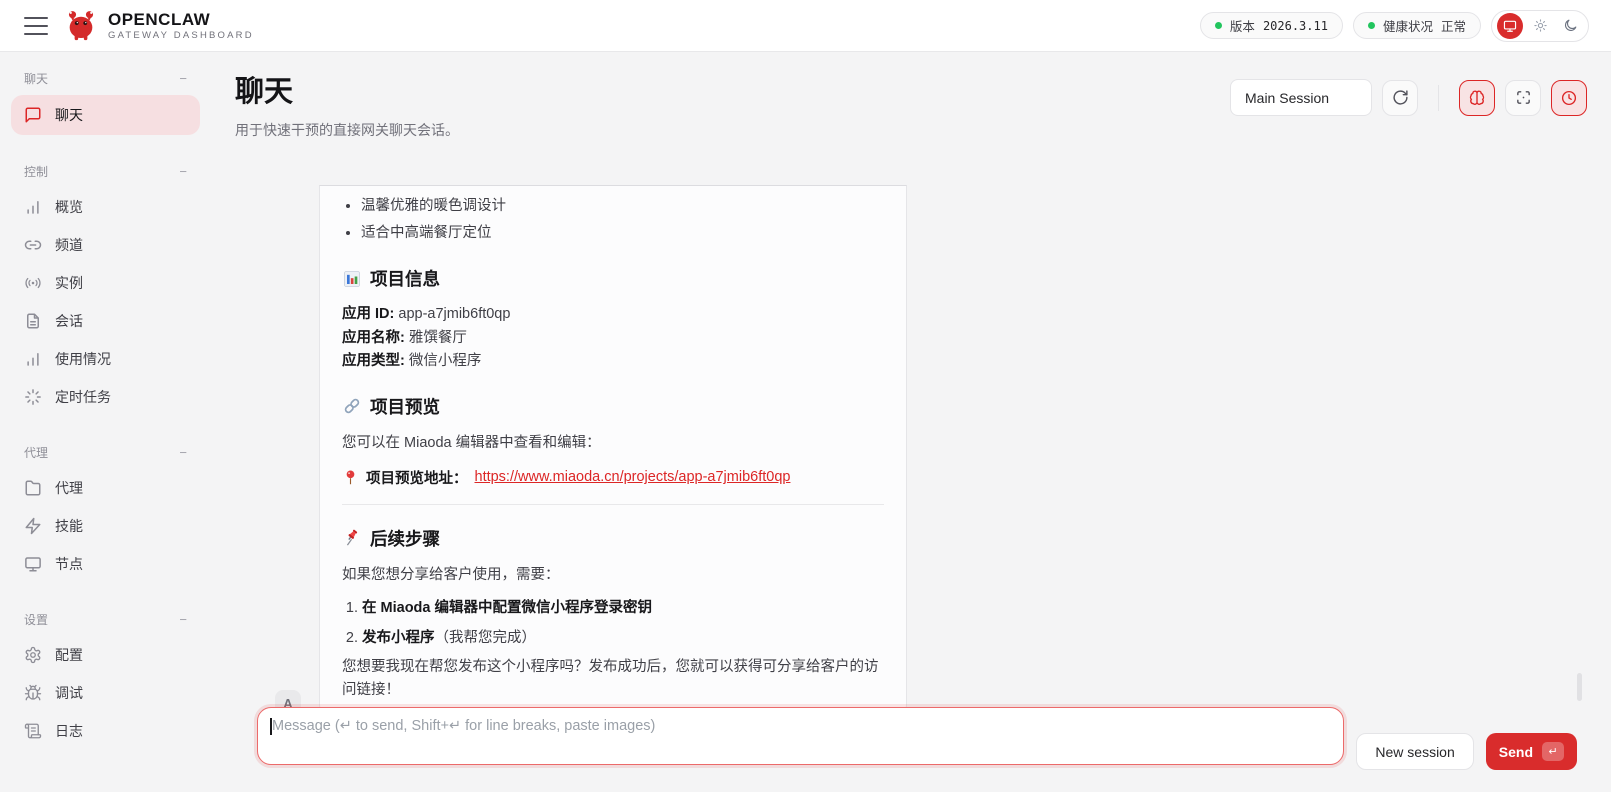 The height and width of the screenshot is (792, 1611). I want to click on health-badge: 健康状况 正常, so click(1416, 25).